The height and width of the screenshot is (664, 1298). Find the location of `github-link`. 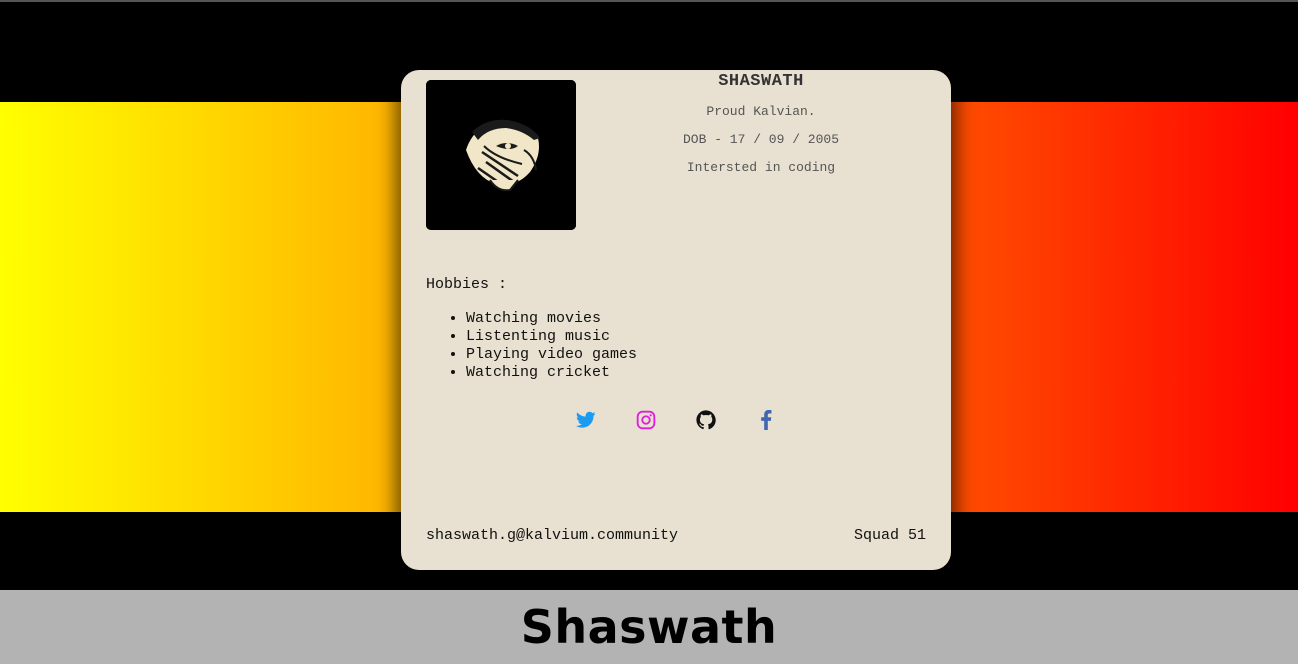

github-link is located at coordinates (706, 420).